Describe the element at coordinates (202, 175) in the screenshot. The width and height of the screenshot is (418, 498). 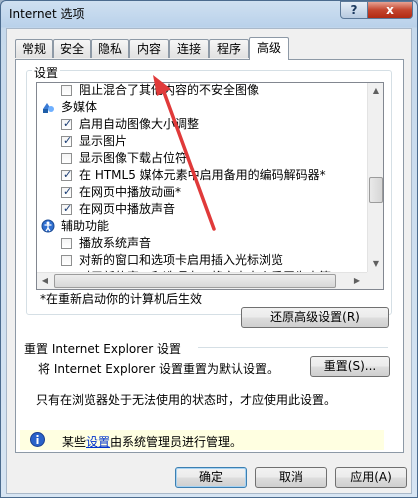
I see `setting-label: 在 HTML5 媒体元素中启用备用的编码解码器*` at that location.